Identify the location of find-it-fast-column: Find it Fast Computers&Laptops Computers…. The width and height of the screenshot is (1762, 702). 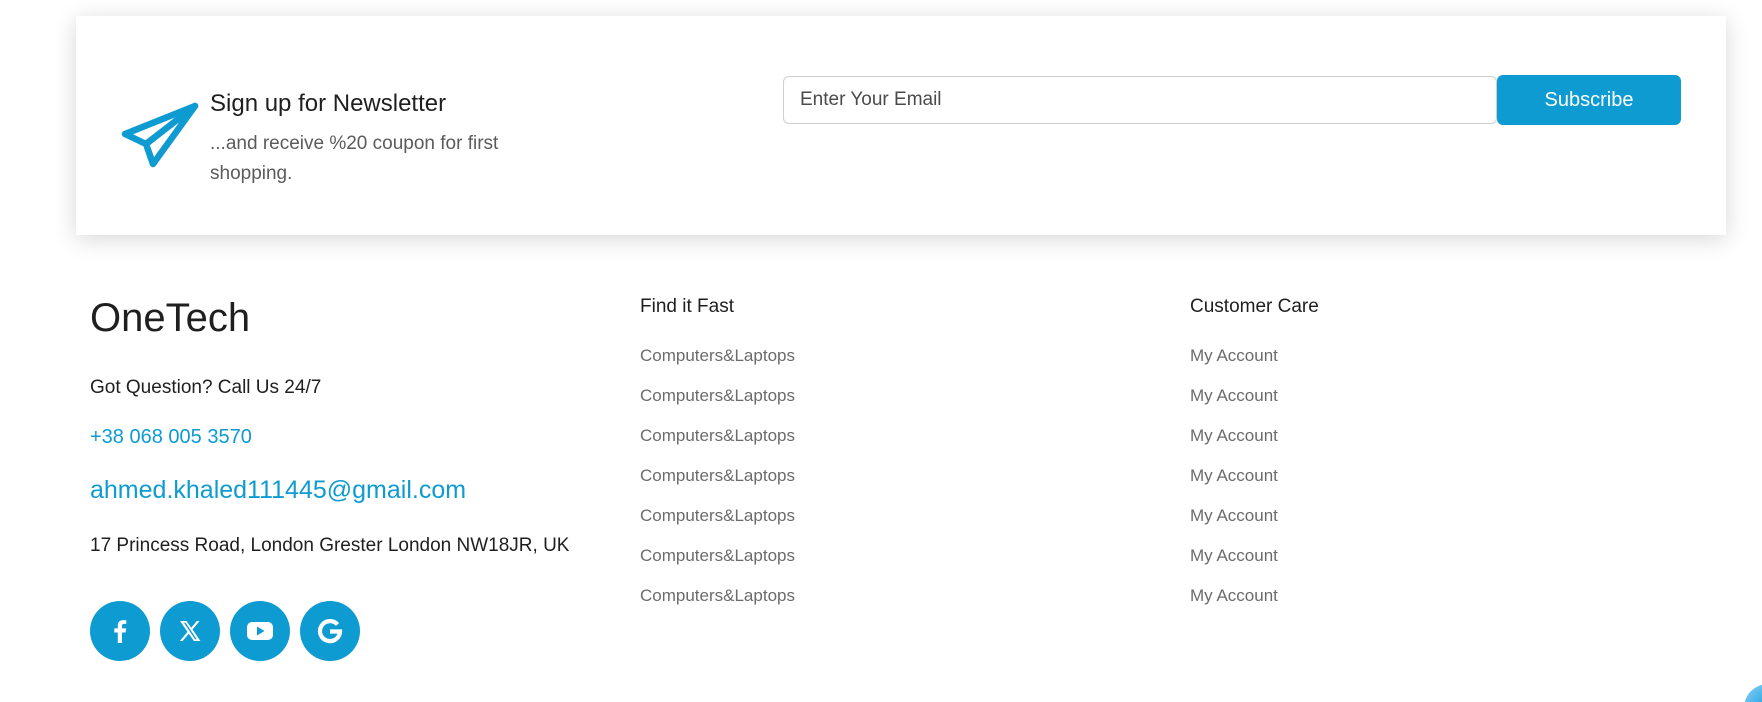
(717, 461).